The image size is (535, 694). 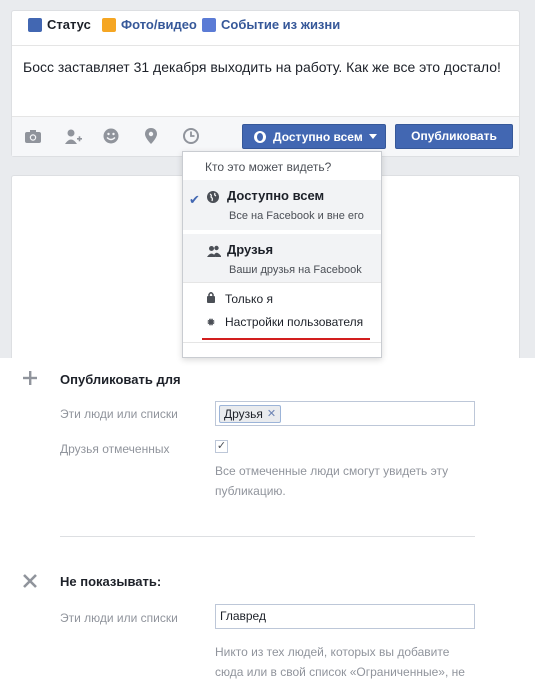 I want to click on section-divider, so click(x=267, y=536).